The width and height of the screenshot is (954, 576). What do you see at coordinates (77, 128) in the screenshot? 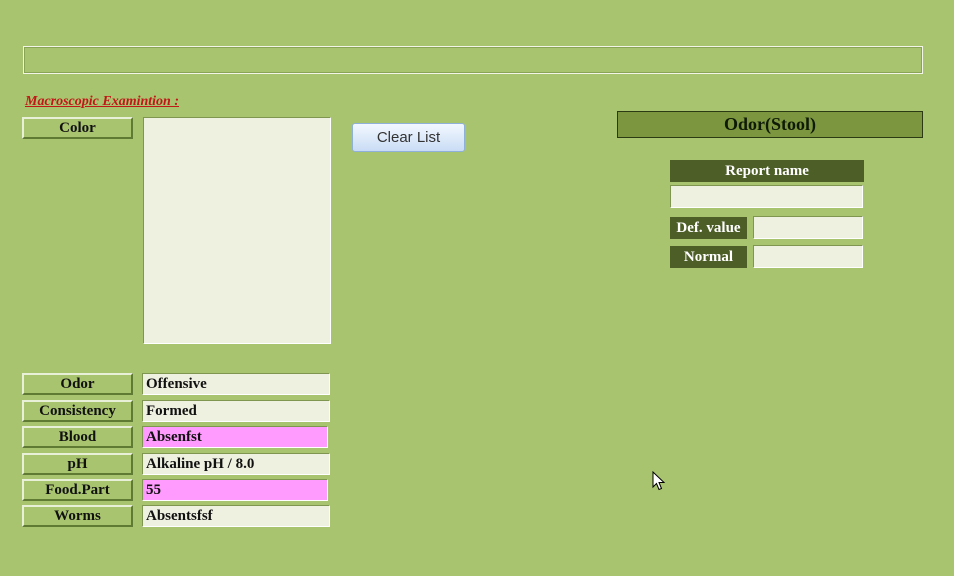
I see `color-label-button: Color` at bounding box center [77, 128].